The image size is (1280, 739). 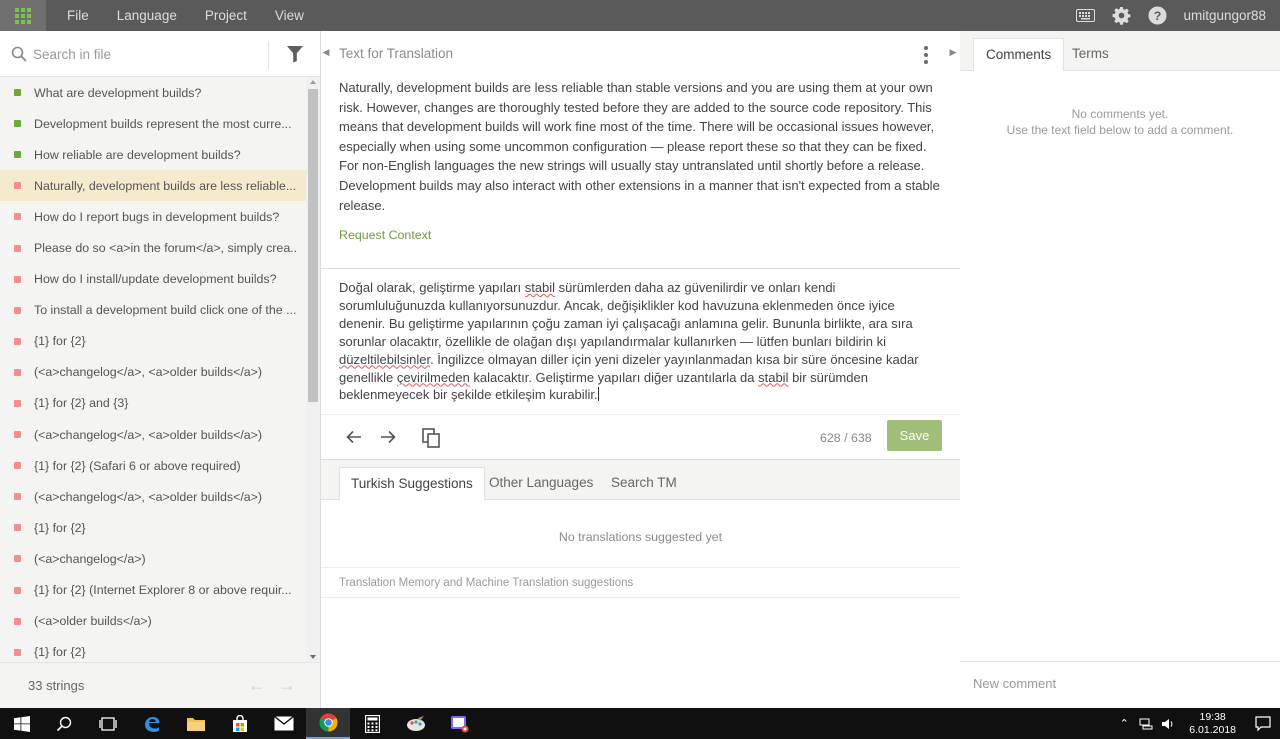 I want to click on list-item: How reliable are development builds?, so click(x=153, y=154).